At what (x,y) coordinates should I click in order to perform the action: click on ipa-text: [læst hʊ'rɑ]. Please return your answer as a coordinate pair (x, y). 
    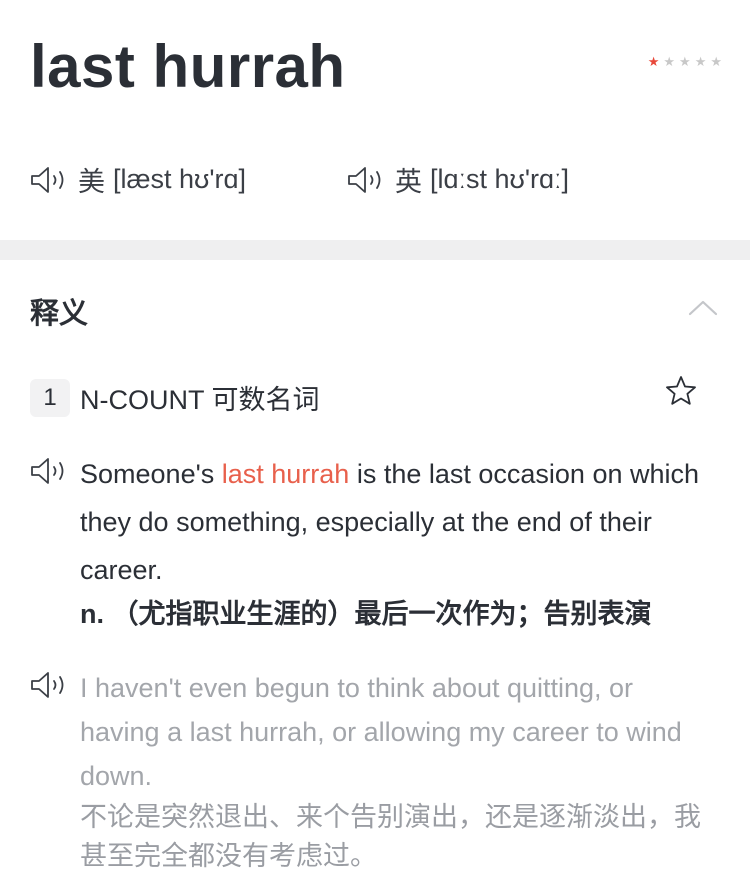
    Looking at the image, I should click on (180, 179).